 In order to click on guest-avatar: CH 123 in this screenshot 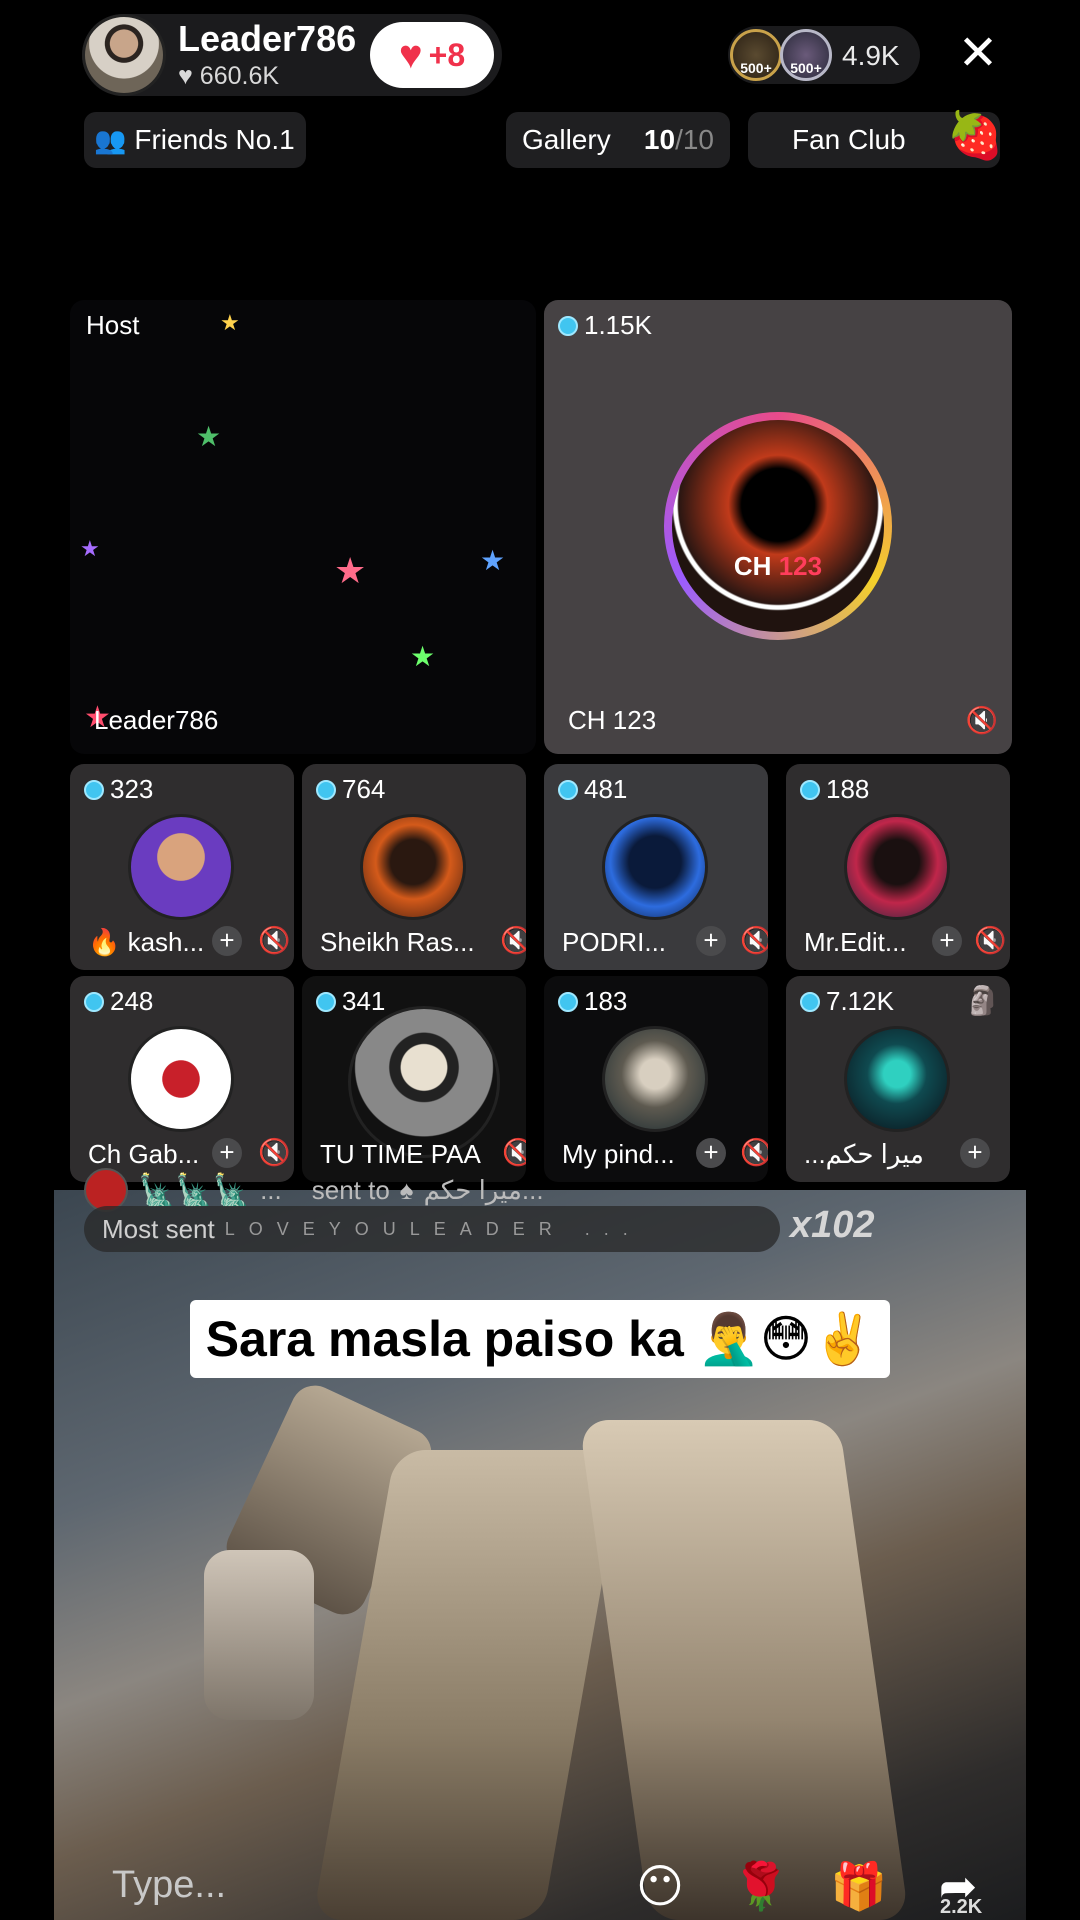, I will do `click(778, 526)`.